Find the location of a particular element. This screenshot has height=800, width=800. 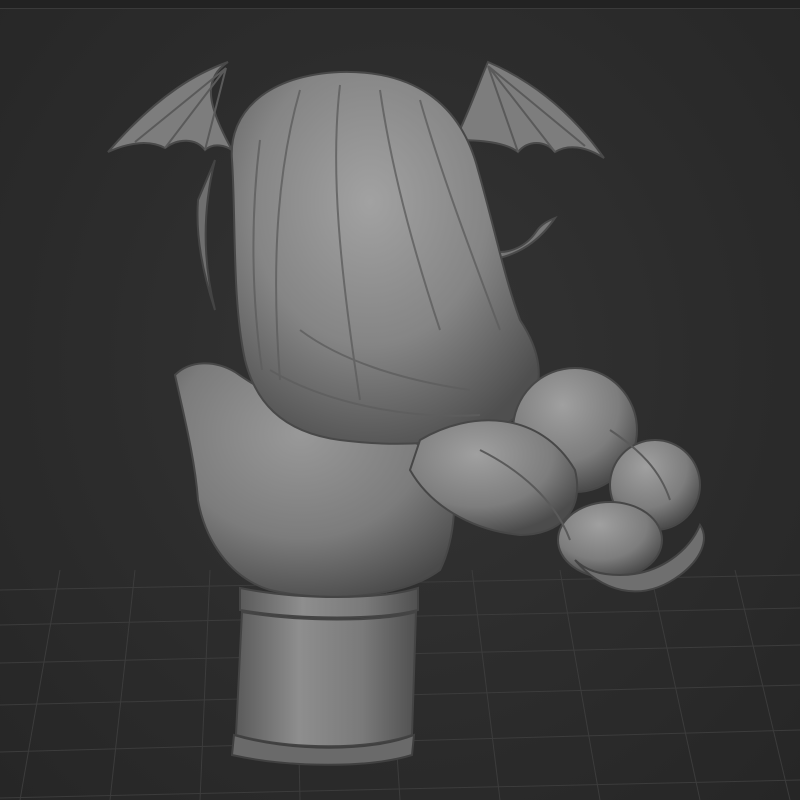

side-lock-left is located at coordinates (206, 235).